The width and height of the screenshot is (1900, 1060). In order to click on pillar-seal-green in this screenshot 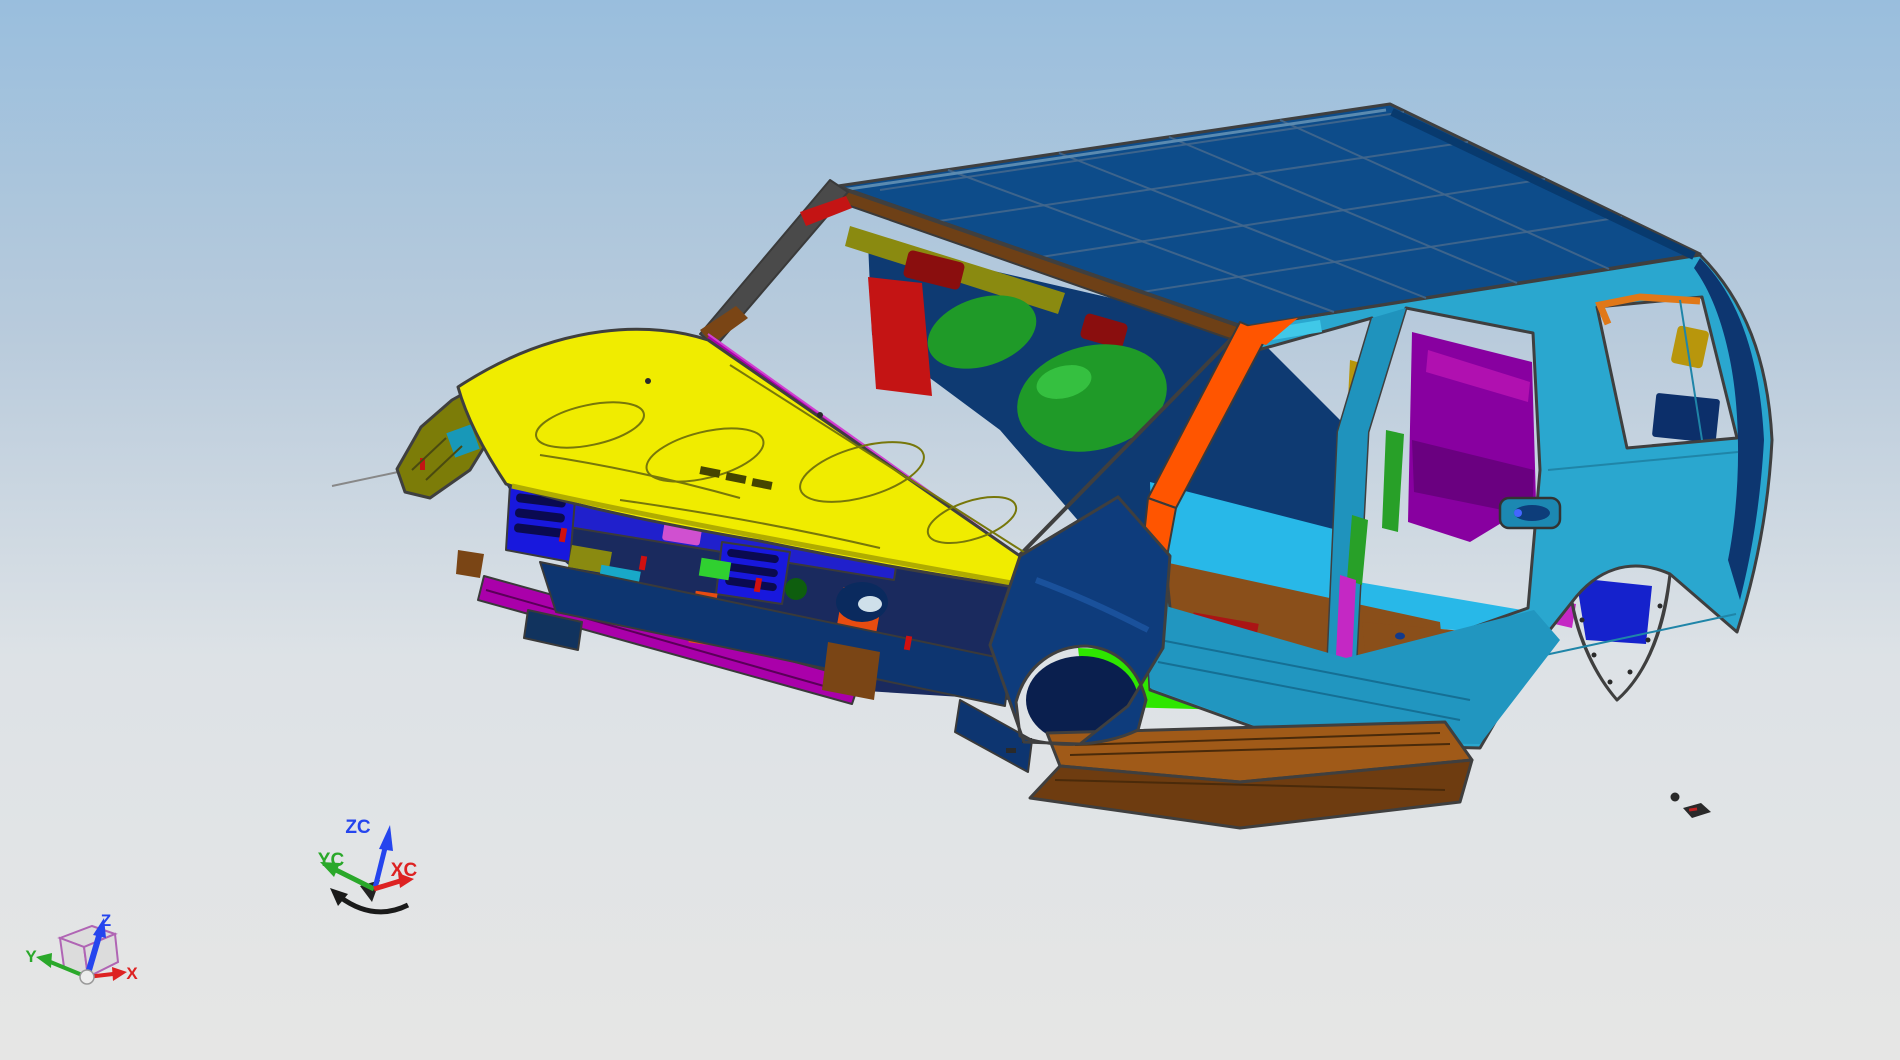, I will do `click(1393, 481)`.